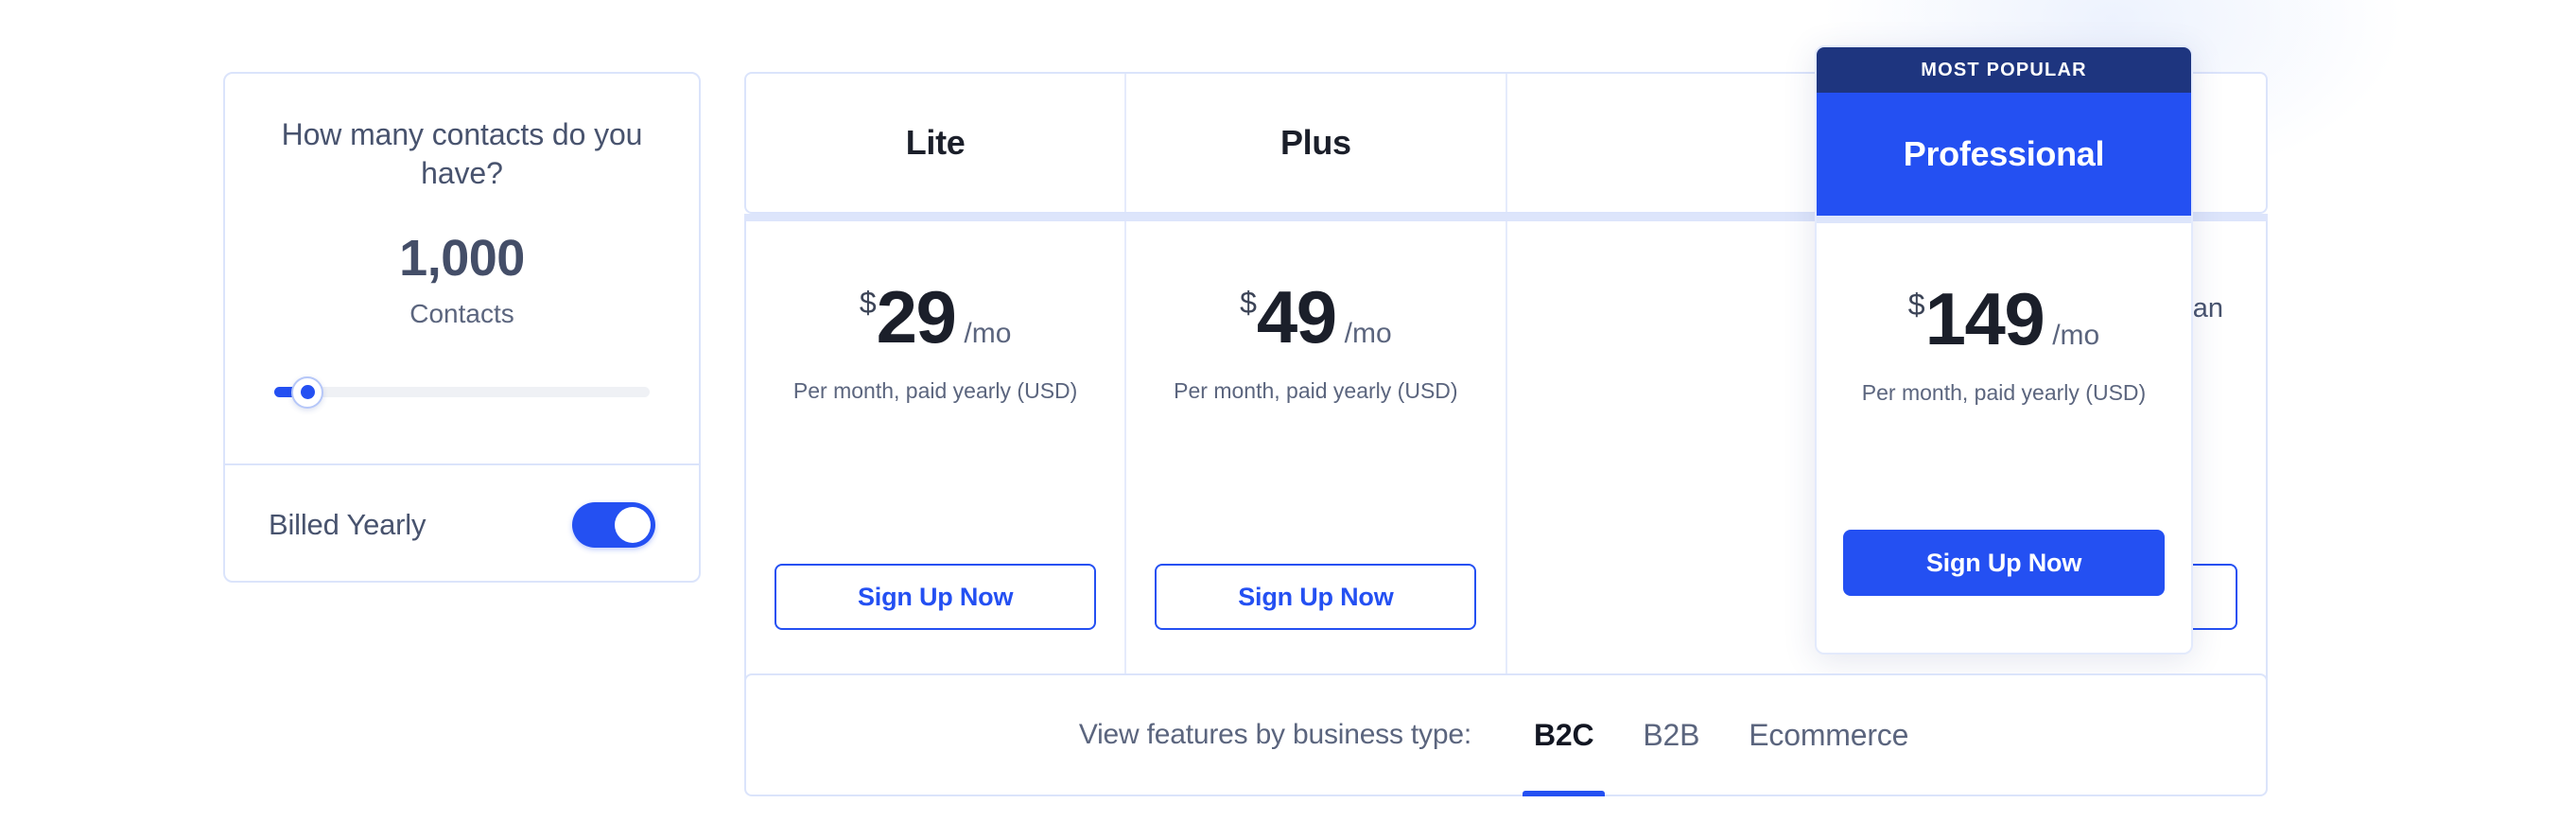 The width and height of the screenshot is (2576, 821). What do you see at coordinates (307, 392) in the screenshot?
I see `slider-thumb-handle` at bounding box center [307, 392].